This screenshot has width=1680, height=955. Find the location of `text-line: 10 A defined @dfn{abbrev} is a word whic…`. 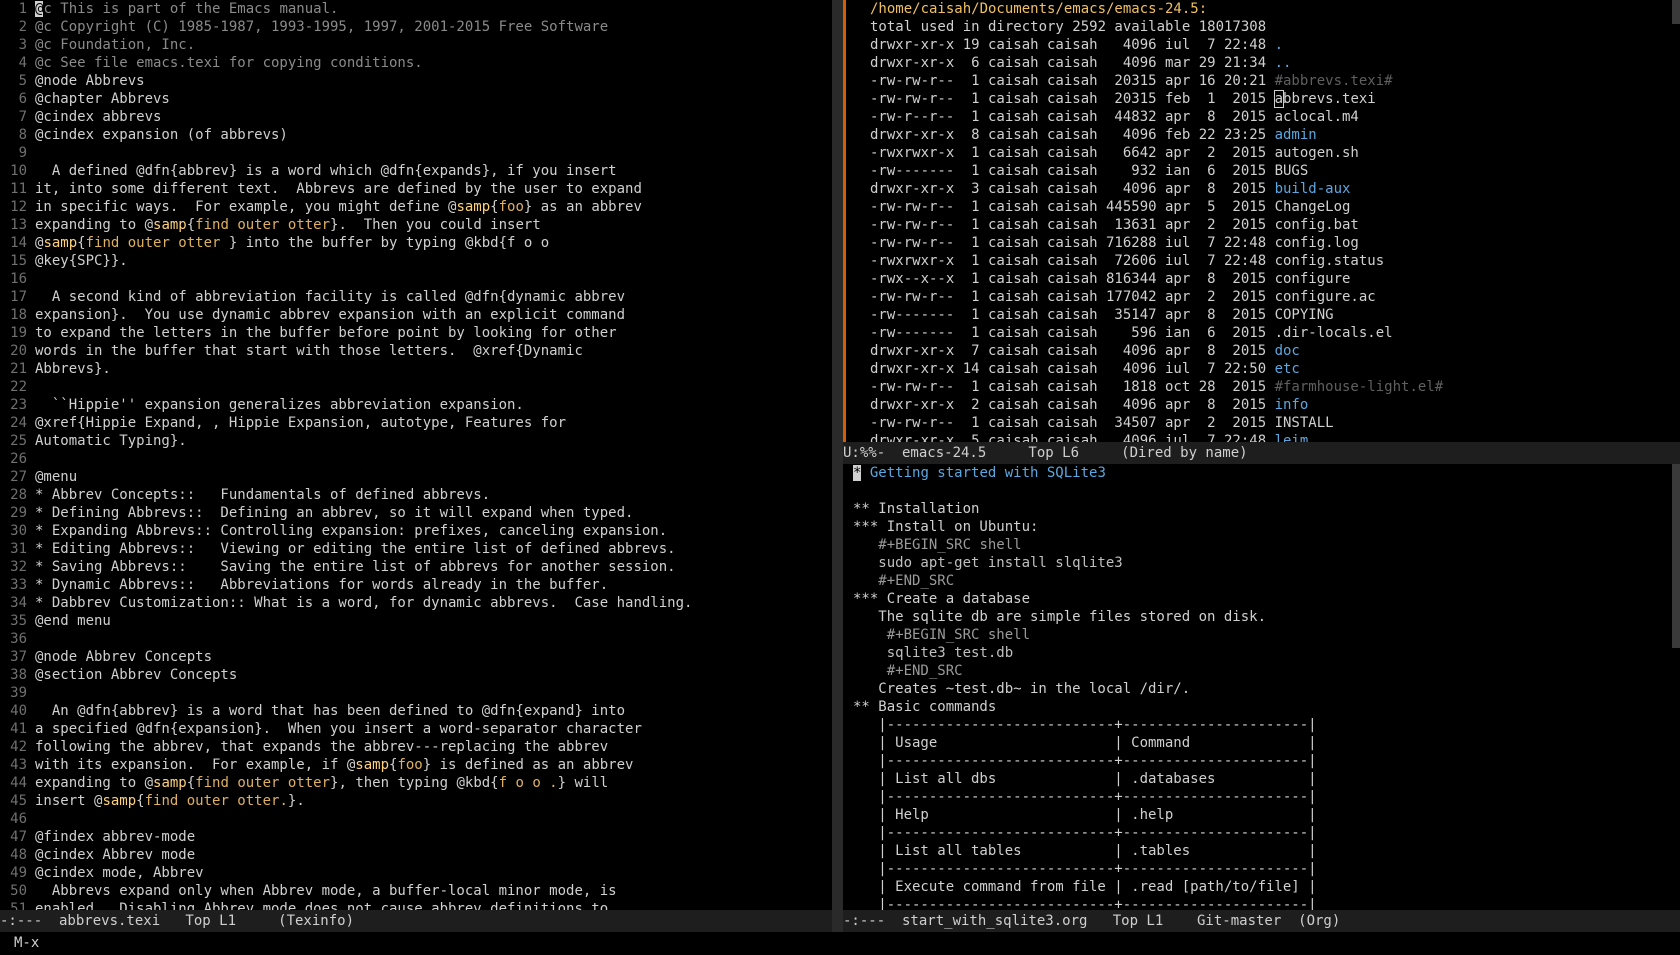

text-line: 10 A defined @dfn{abbrev} is a word whic… is located at coordinates (416, 171).